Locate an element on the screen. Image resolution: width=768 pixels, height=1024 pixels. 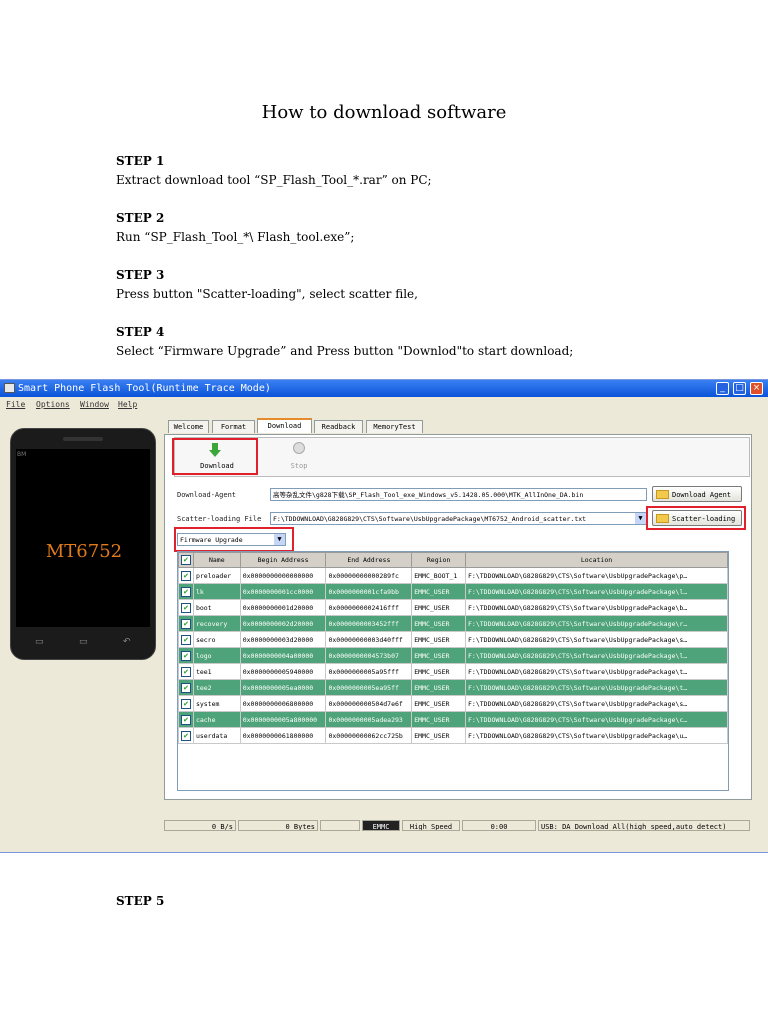
cell-name: logo is located at coordinates (216, 655).